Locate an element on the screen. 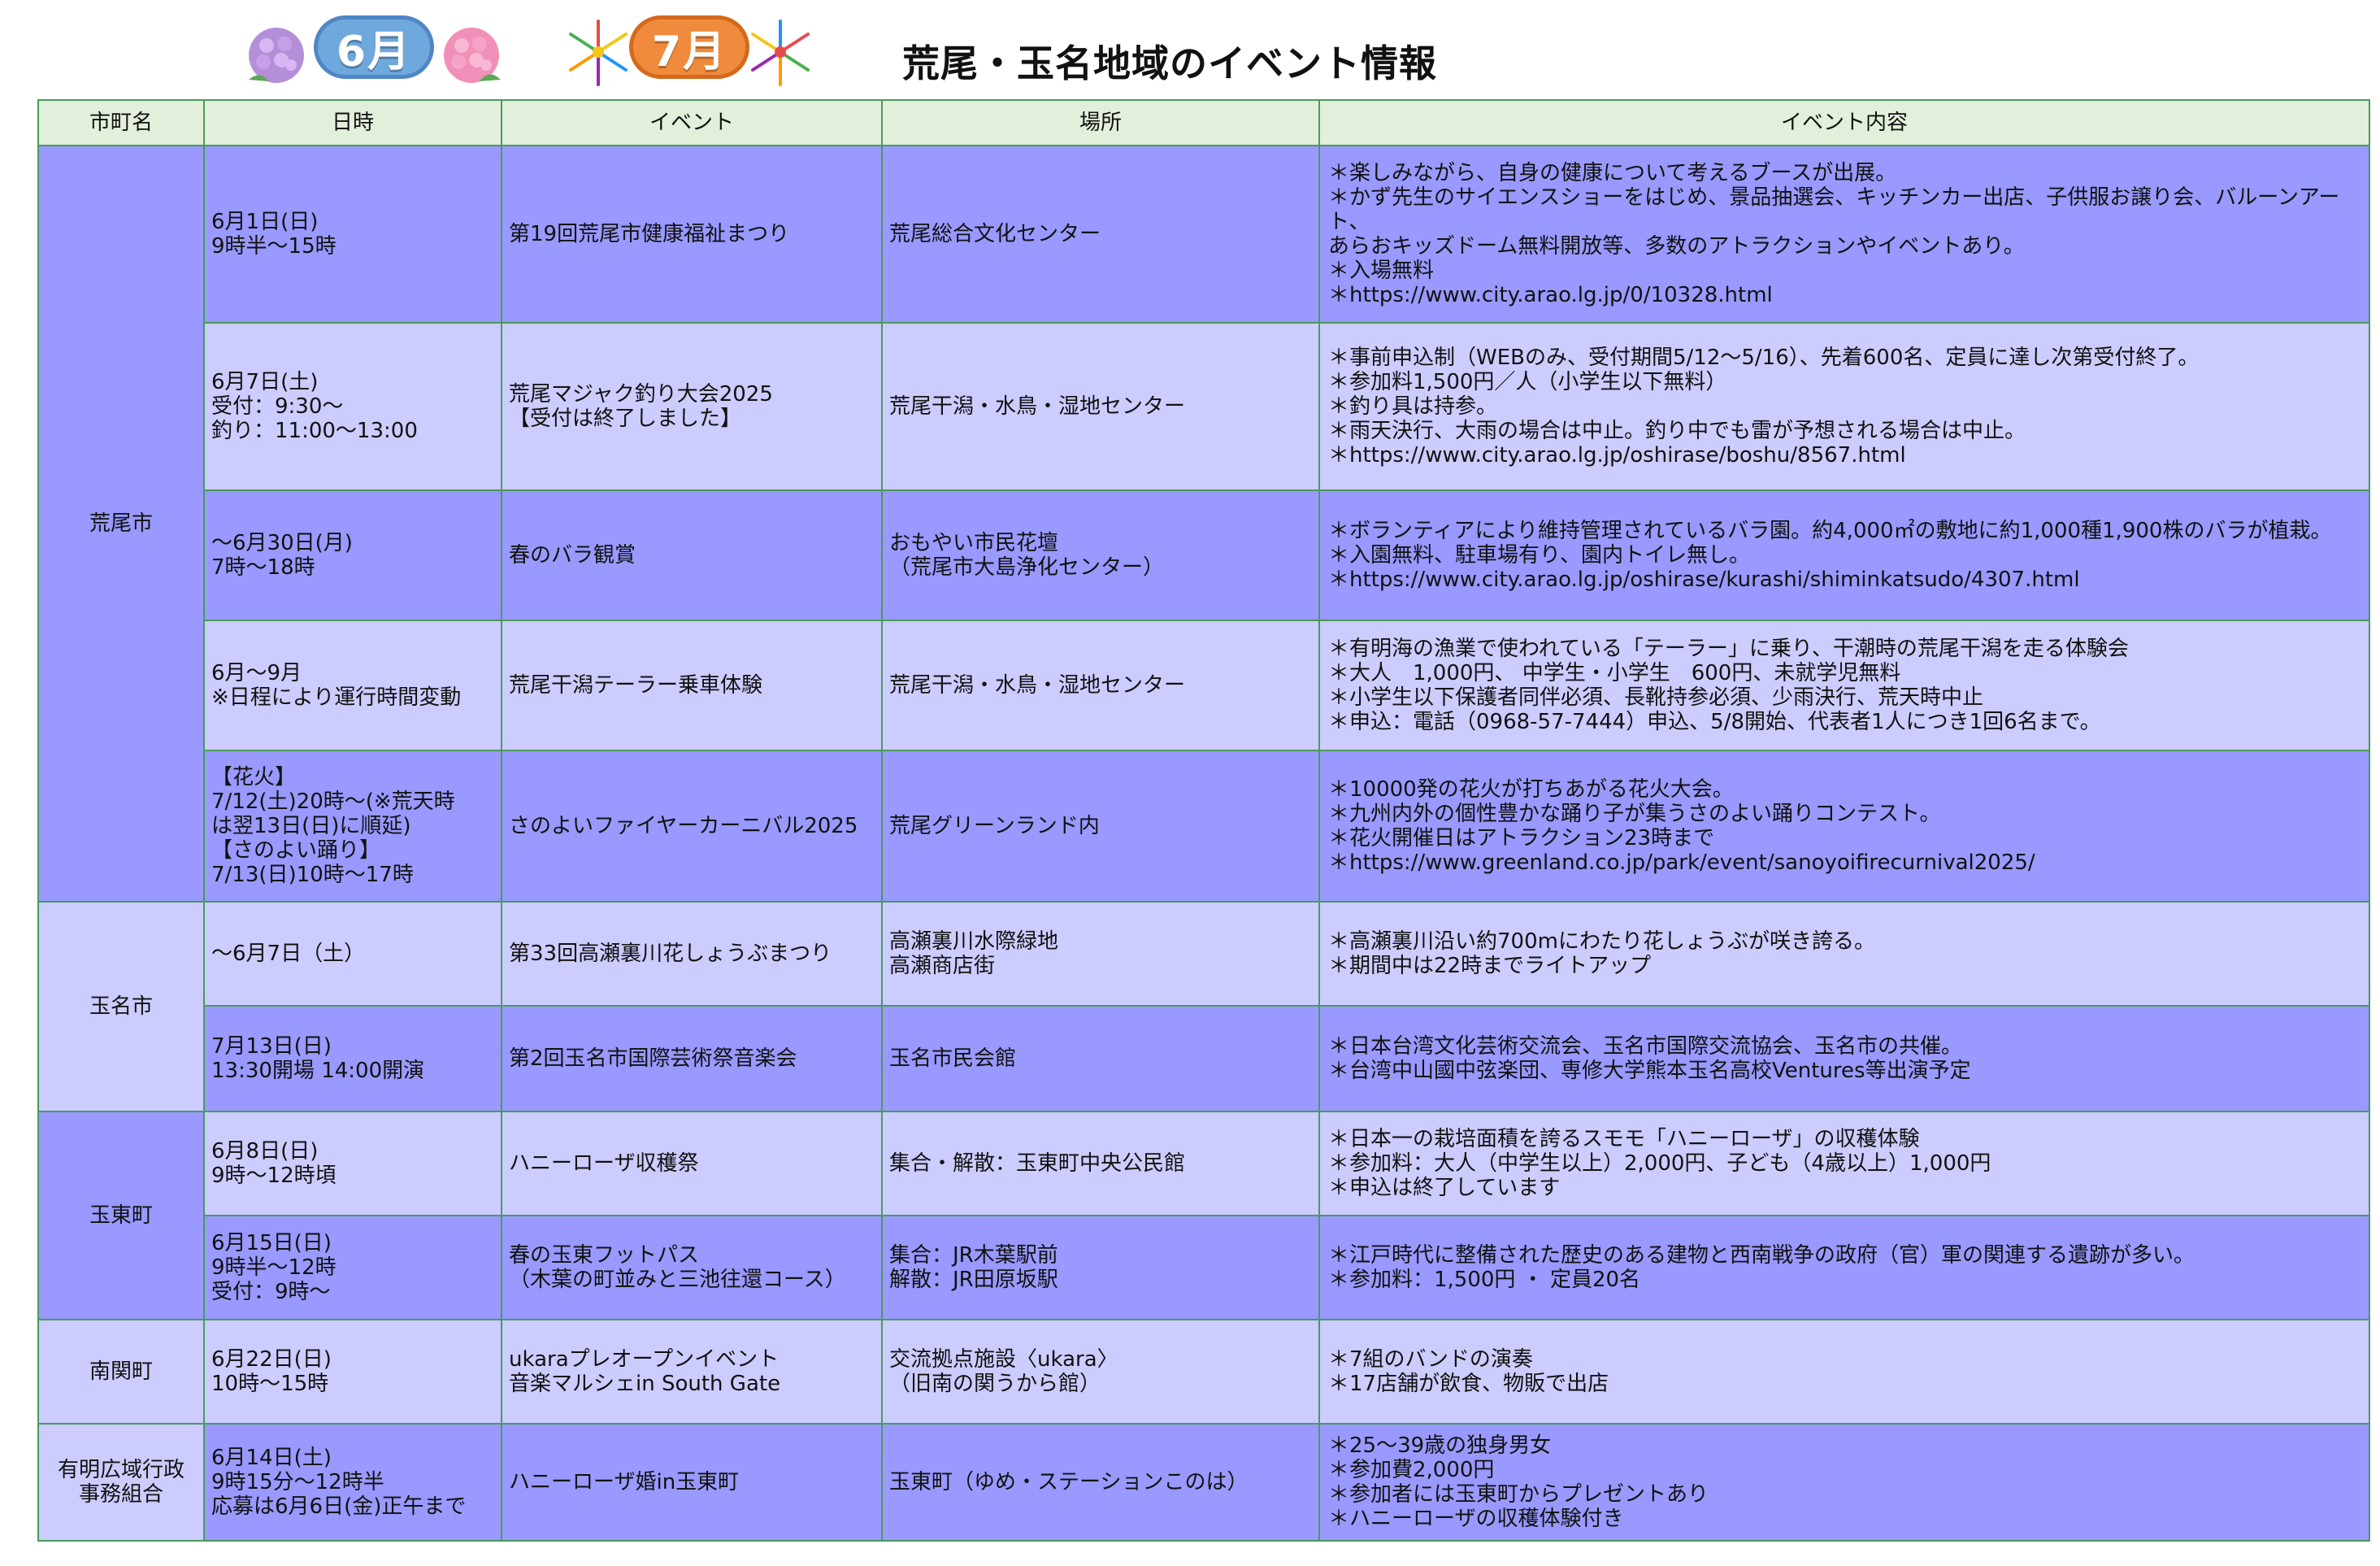  municipality-cell: 玉東町 is located at coordinates (121, 1215).